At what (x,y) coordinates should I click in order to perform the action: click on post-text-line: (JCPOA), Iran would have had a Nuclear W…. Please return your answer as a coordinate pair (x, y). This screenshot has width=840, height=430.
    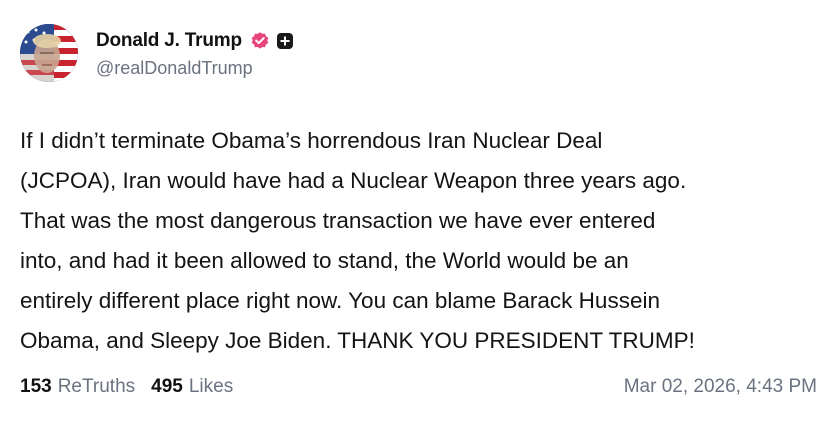
    Looking at the image, I should click on (353, 180).